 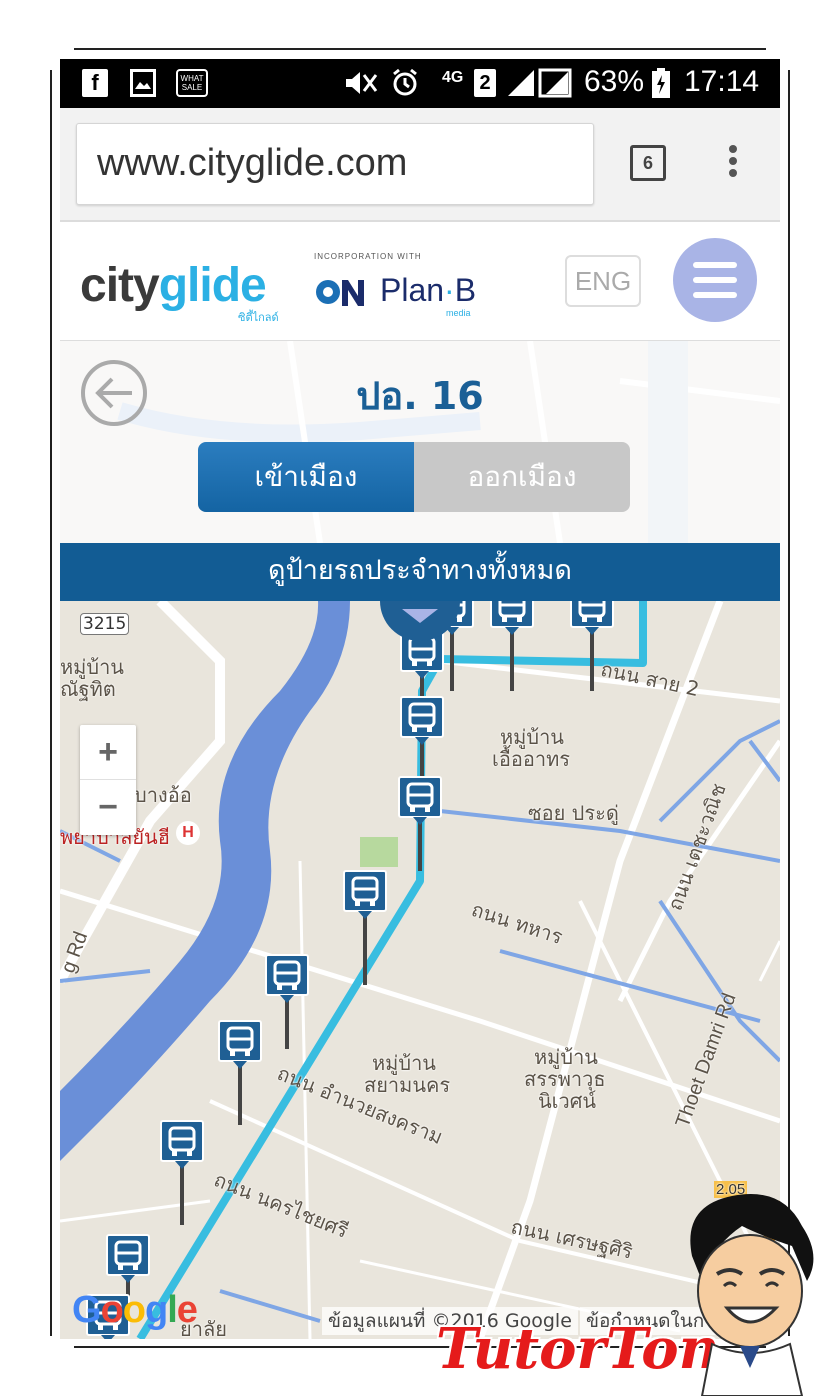 I want to click on planb-media-text: media, so click(x=458, y=313).